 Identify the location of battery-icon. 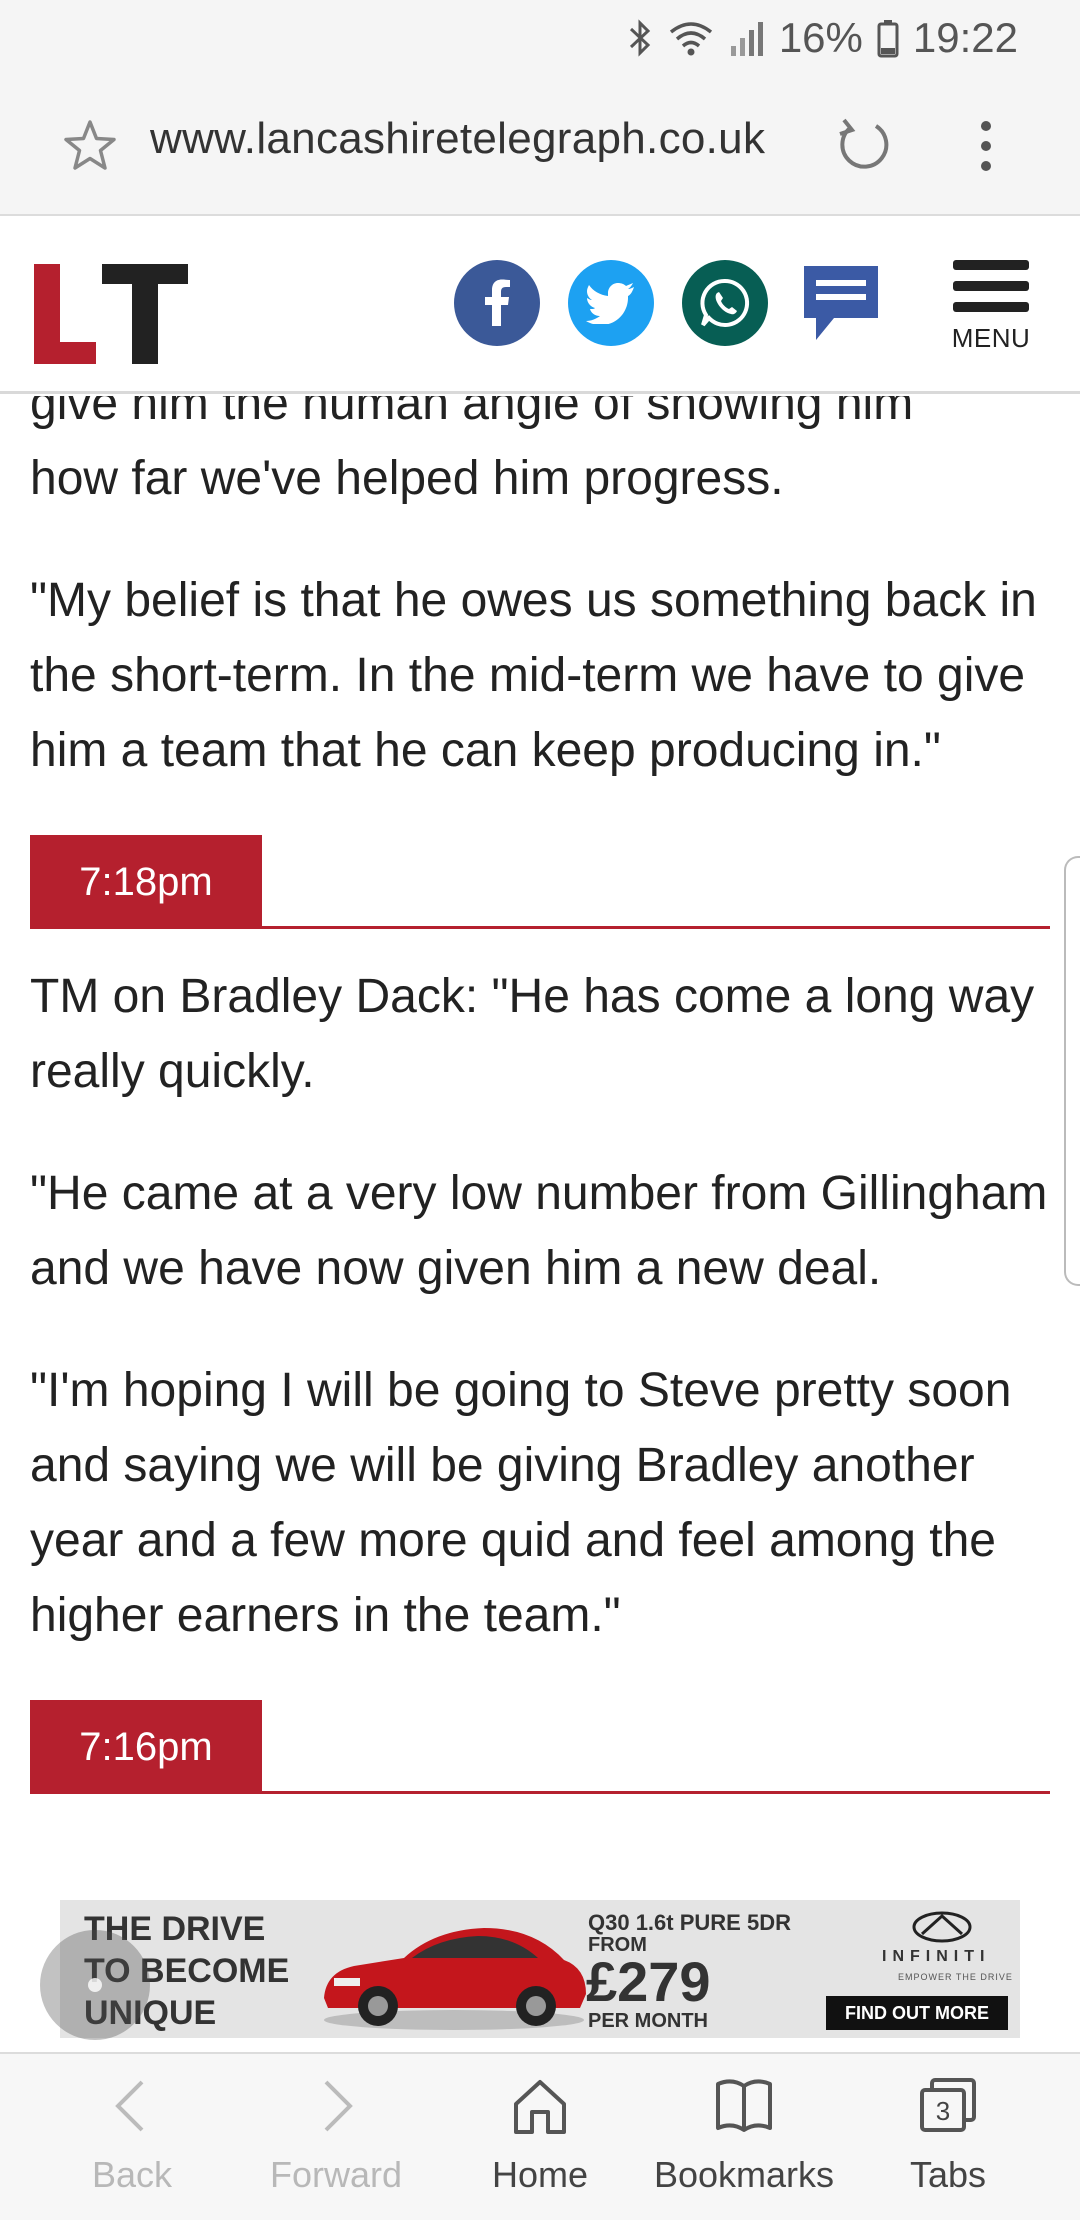
(888, 38).